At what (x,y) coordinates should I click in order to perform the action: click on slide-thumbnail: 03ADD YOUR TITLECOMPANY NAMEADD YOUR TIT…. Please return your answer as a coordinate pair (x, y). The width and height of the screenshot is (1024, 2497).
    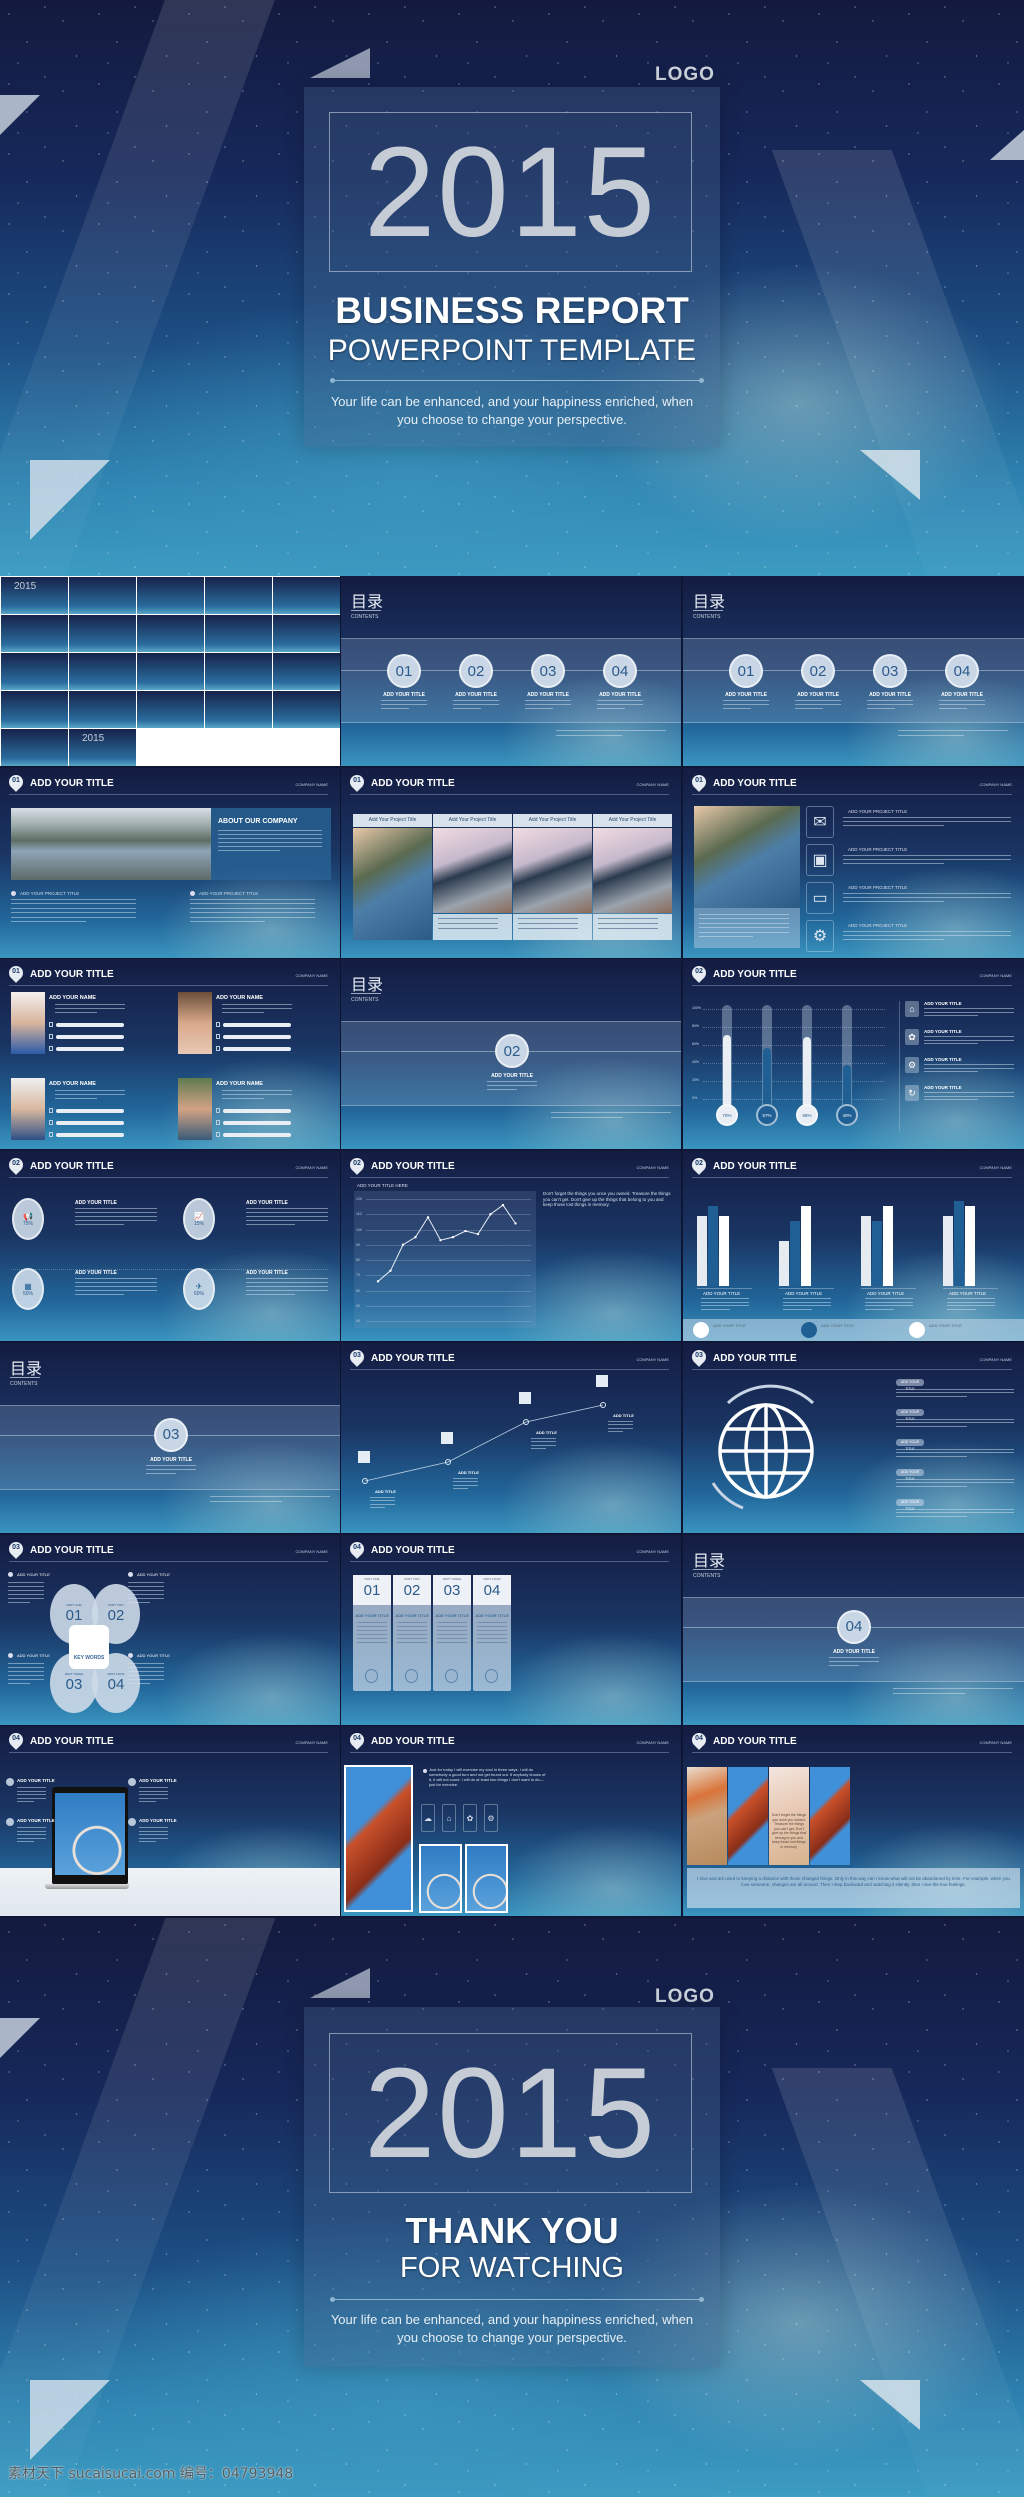
    Looking at the image, I should click on (853, 1438).